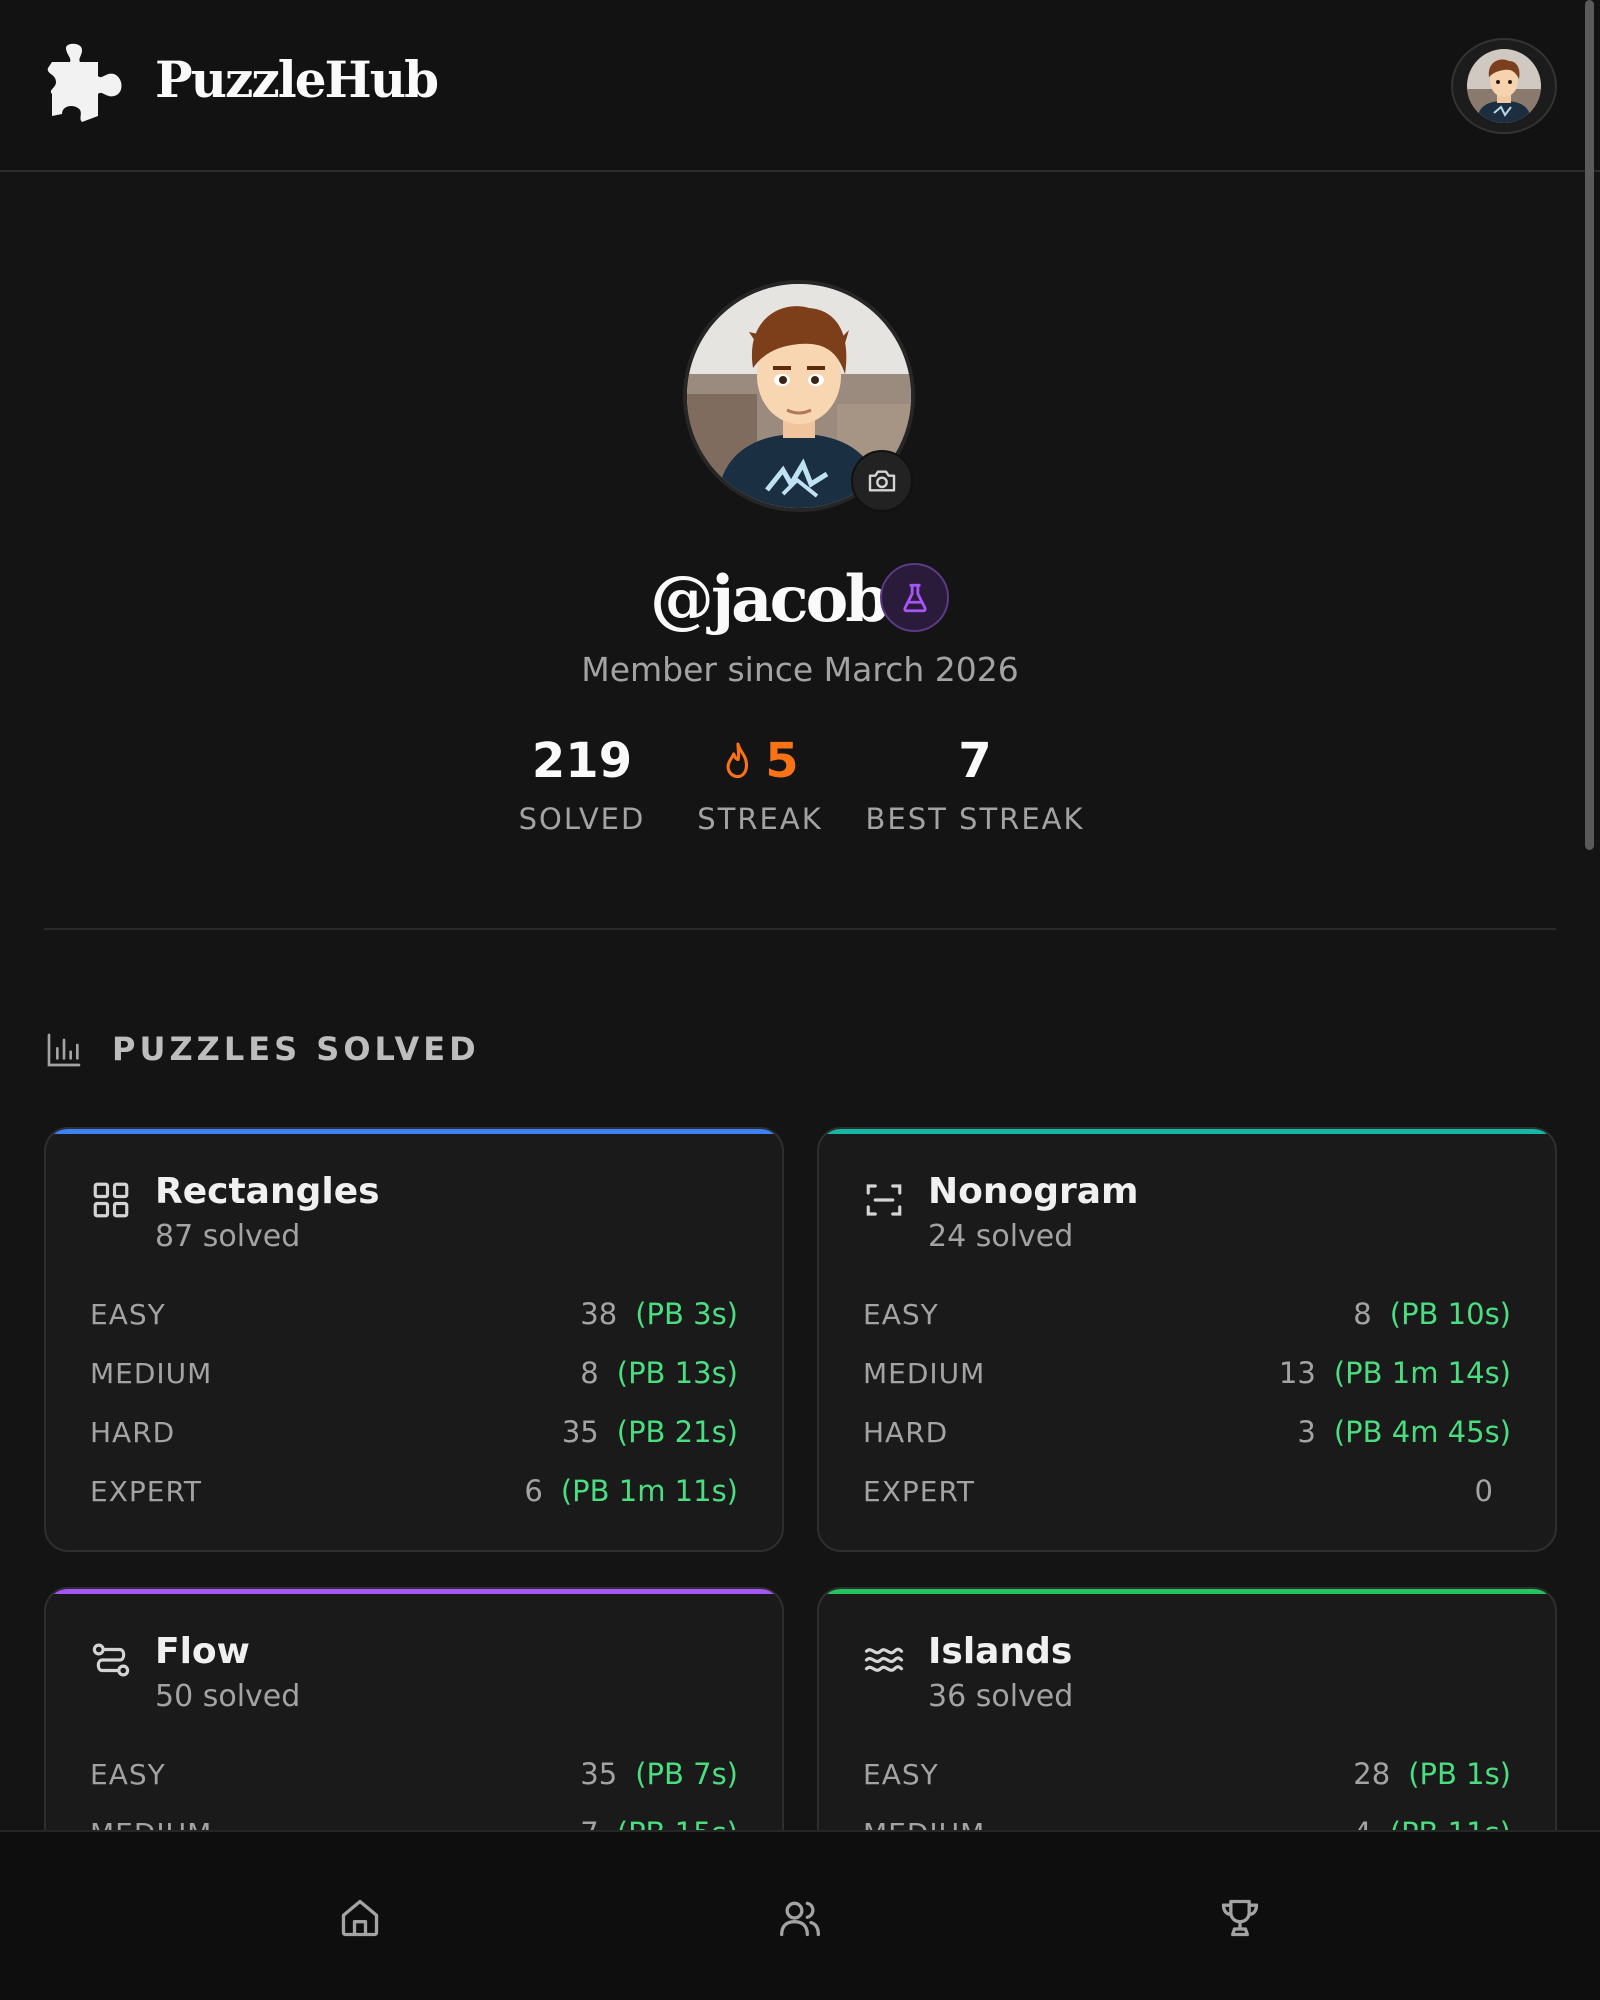  What do you see at coordinates (228, 1696) in the screenshot?
I see `card-solved-count: 50 solved` at bounding box center [228, 1696].